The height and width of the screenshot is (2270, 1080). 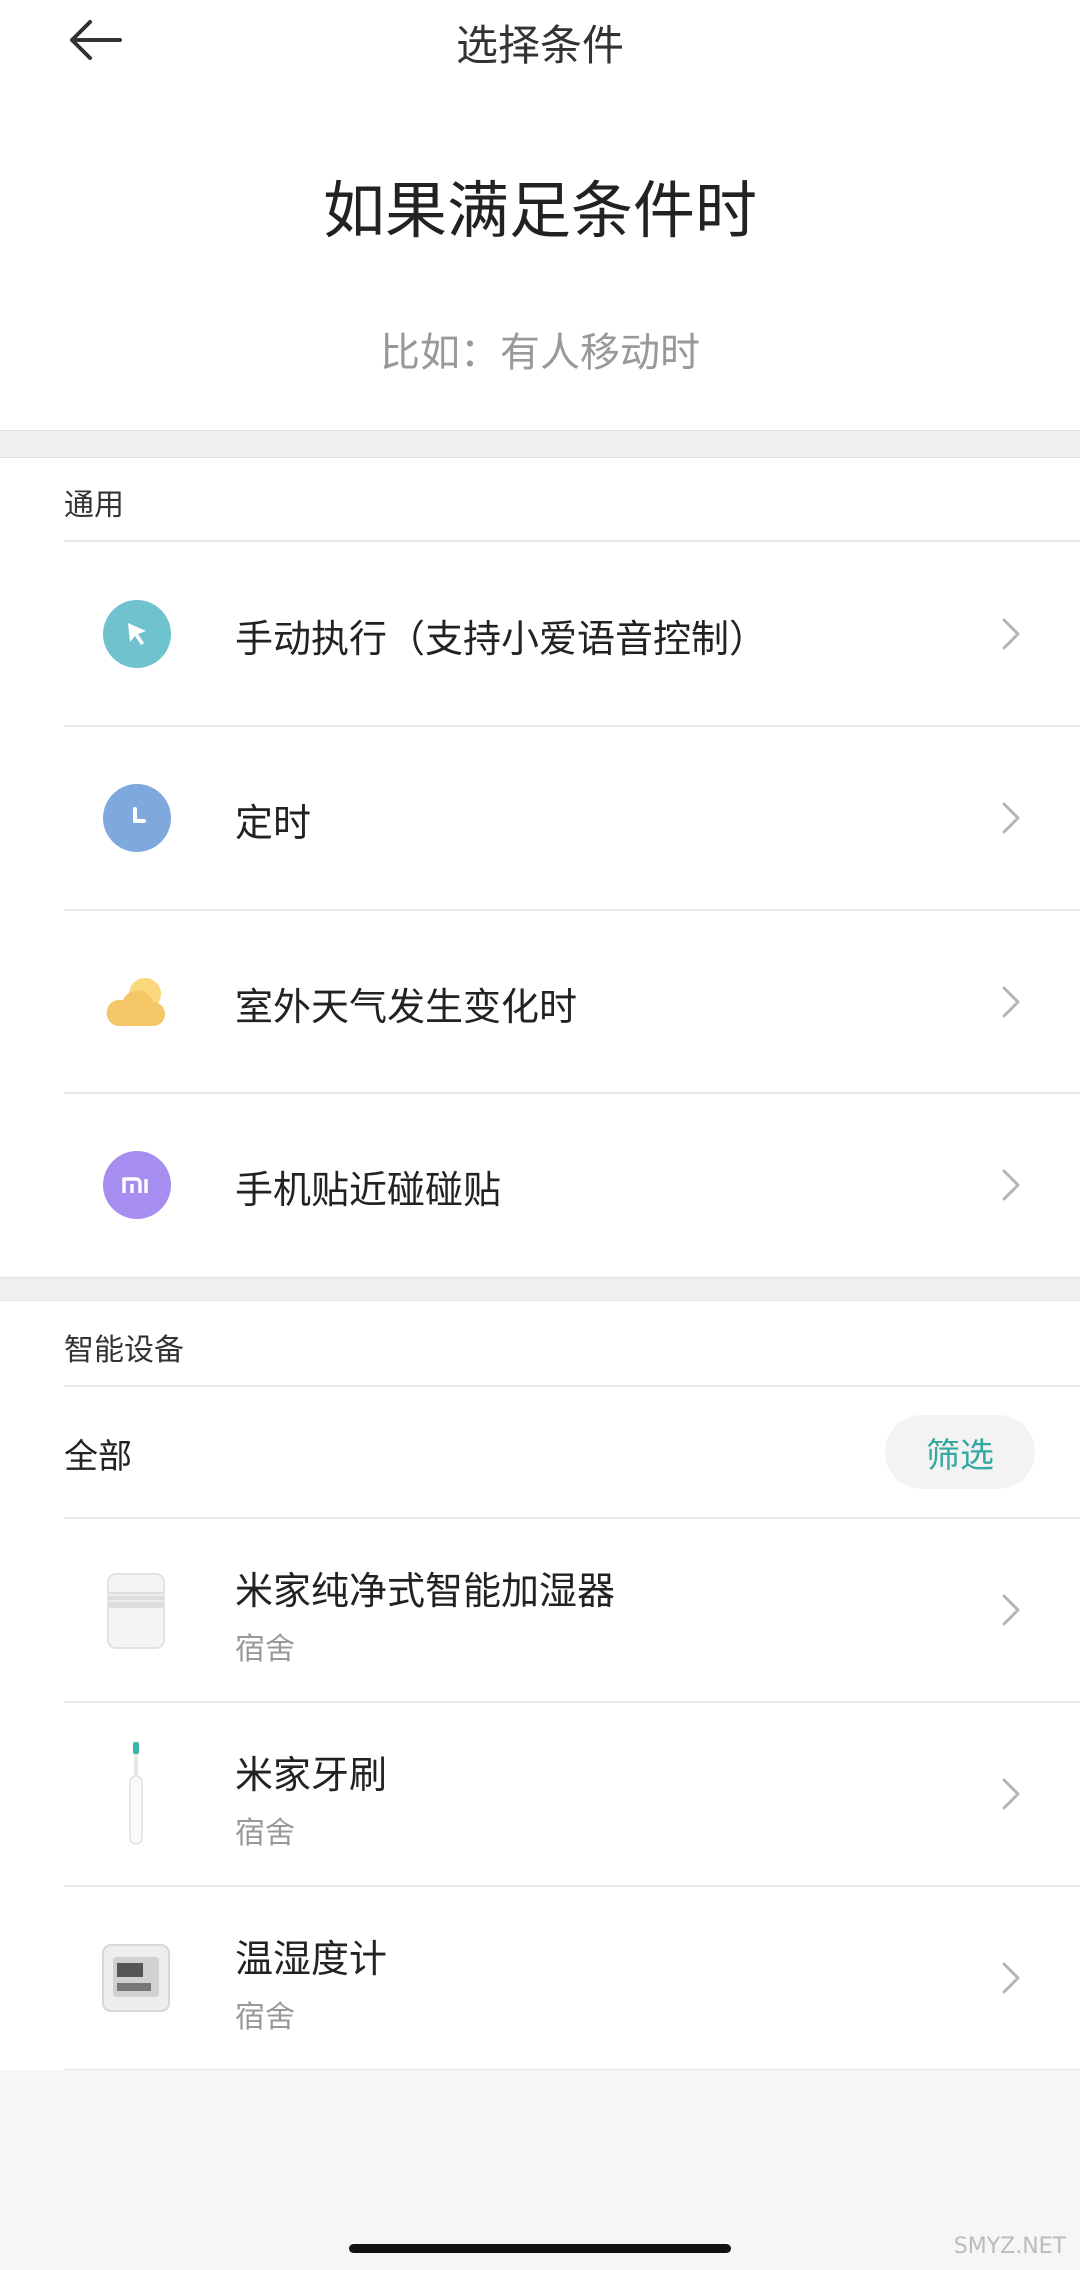 I want to click on condition-manual-execute: 手动执行（支持小爱语音控制）, so click(x=540, y=634).